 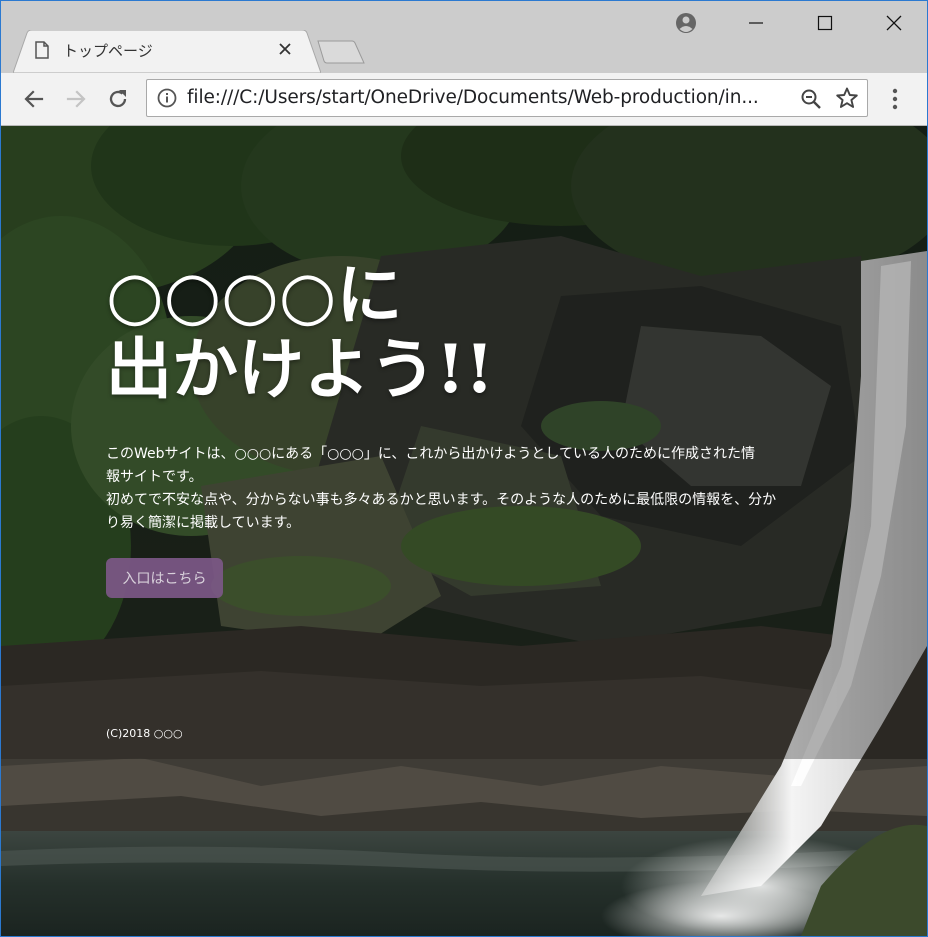 I want to click on new-tab-button, so click(x=341, y=52).